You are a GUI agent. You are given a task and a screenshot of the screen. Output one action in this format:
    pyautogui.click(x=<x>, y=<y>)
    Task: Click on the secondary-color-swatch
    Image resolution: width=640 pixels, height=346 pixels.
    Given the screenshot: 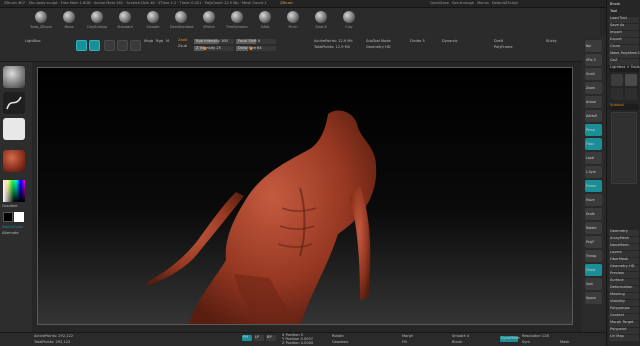 What is the action you would take?
    pyautogui.click(x=19, y=217)
    